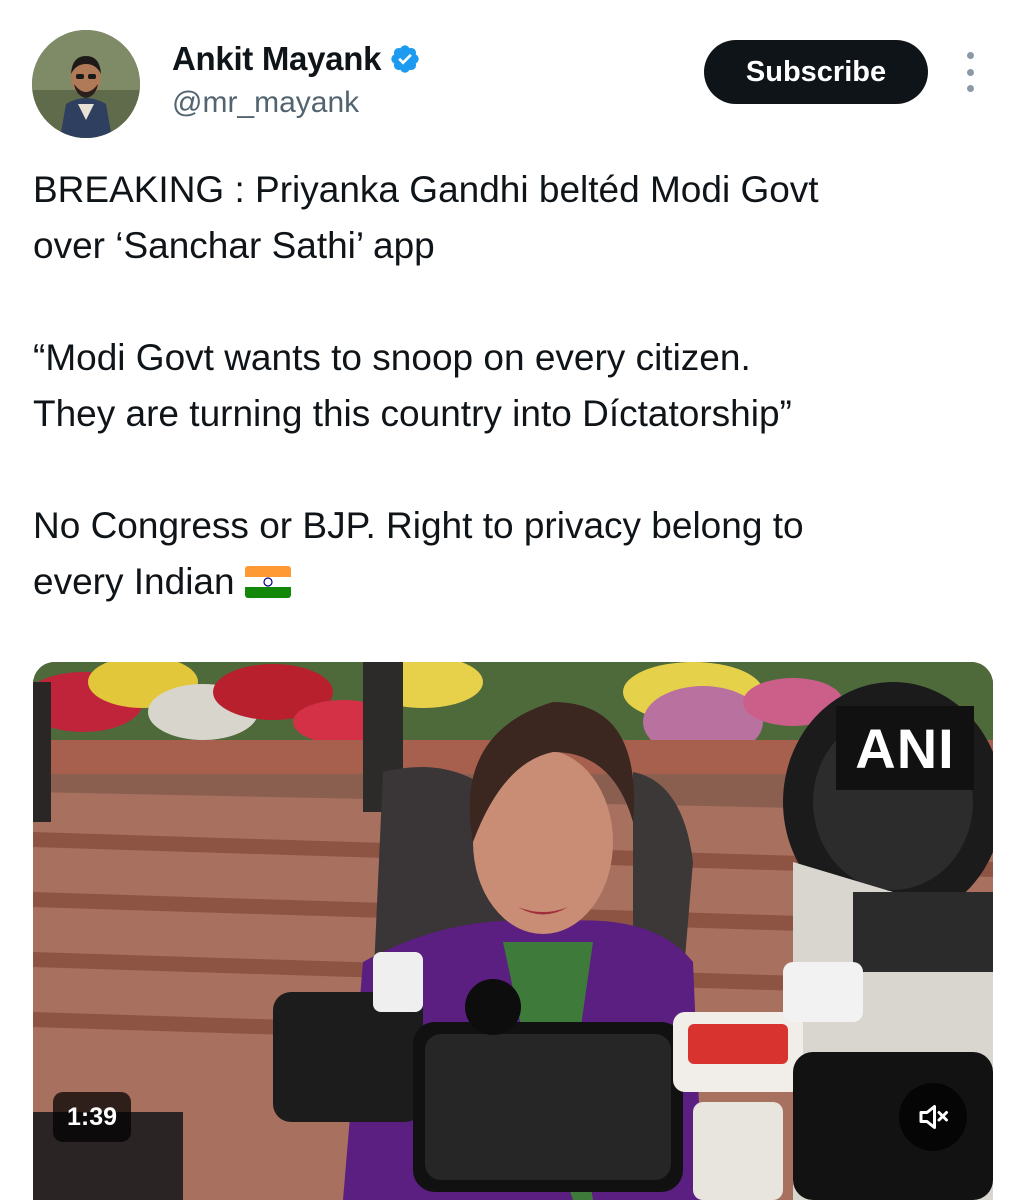  What do you see at coordinates (92, 1117) in the screenshot?
I see `video-duration-badge: 1:39` at bounding box center [92, 1117].